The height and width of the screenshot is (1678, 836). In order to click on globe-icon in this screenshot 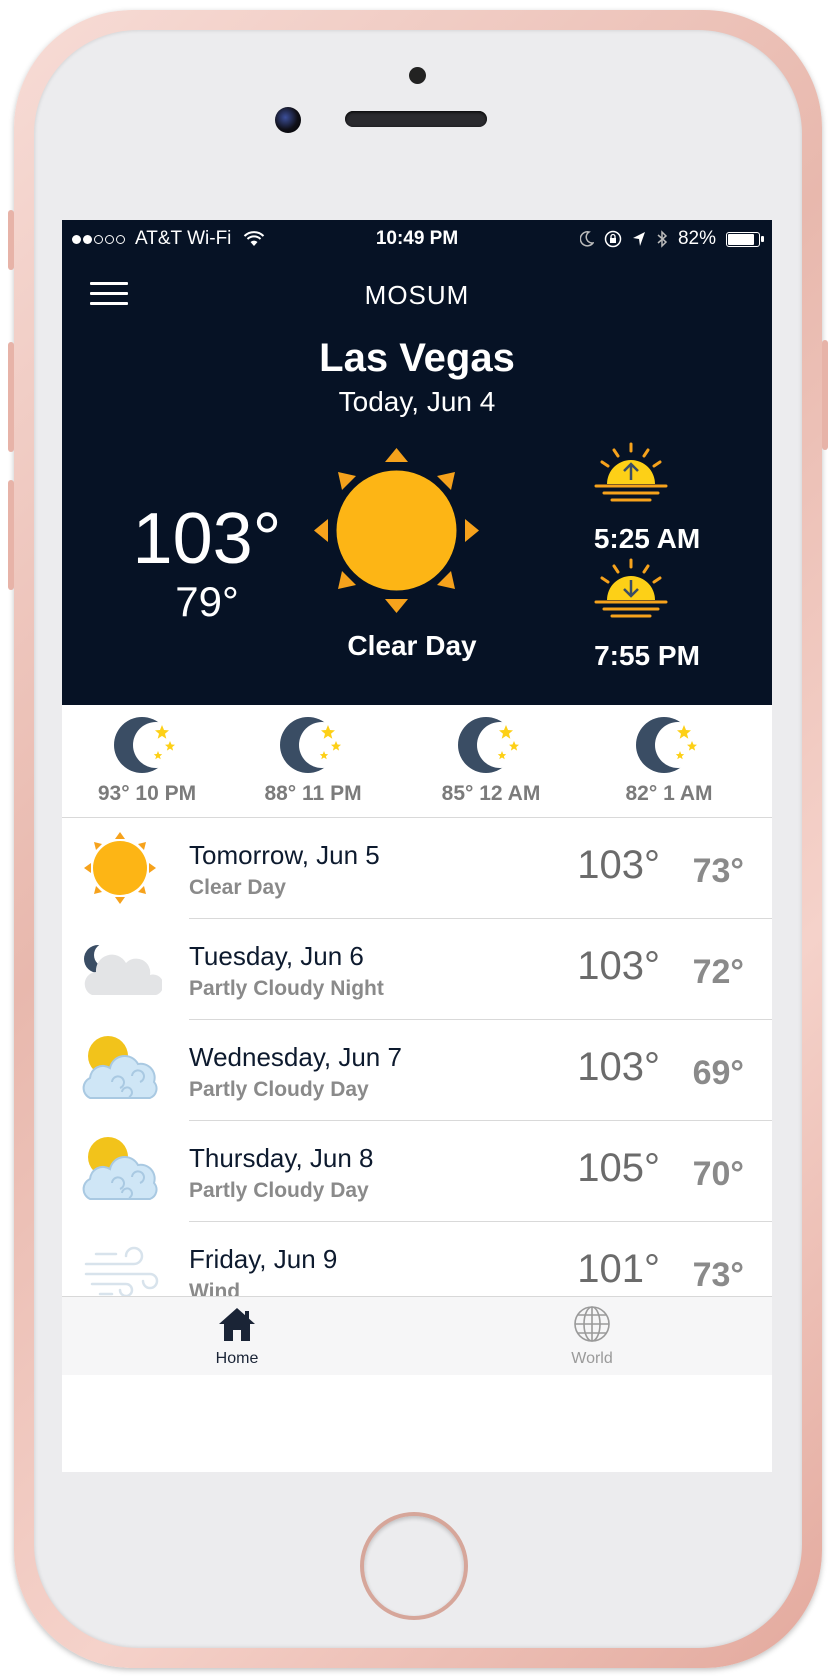, I will do `click(592, 1324)`.